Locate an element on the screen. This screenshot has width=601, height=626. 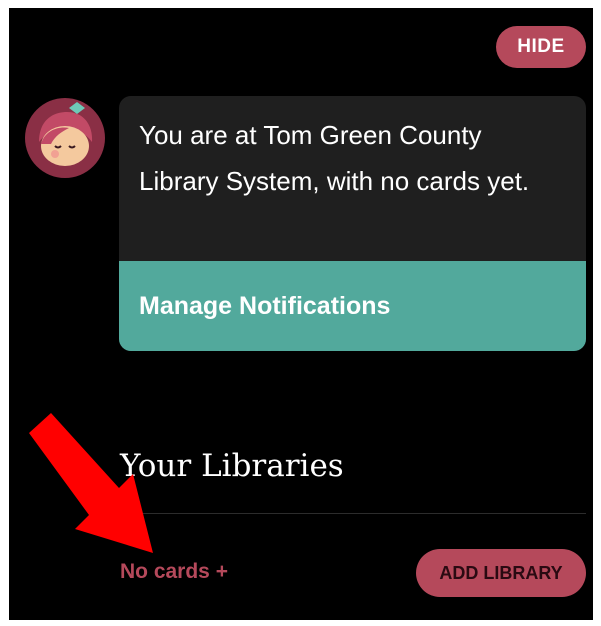
section-divider is located at coordinates (353, 513).